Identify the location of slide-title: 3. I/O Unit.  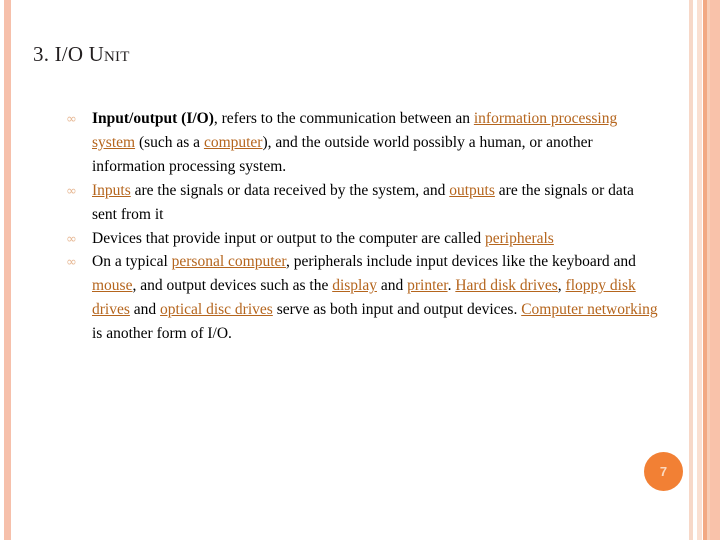
(81, 54).